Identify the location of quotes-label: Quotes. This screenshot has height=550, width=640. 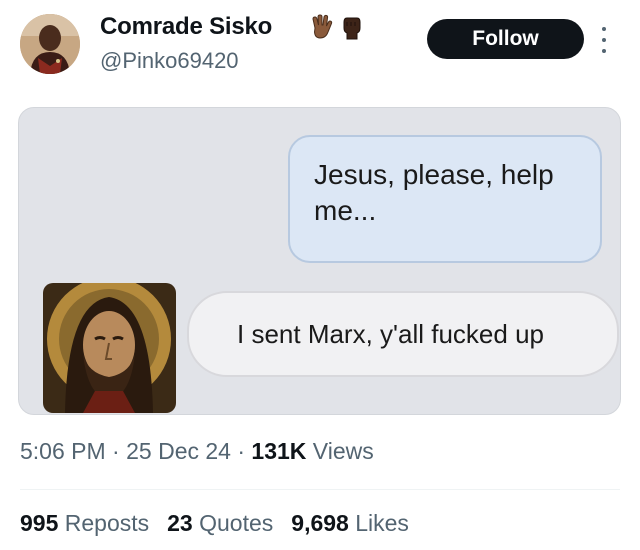
(236, 523).